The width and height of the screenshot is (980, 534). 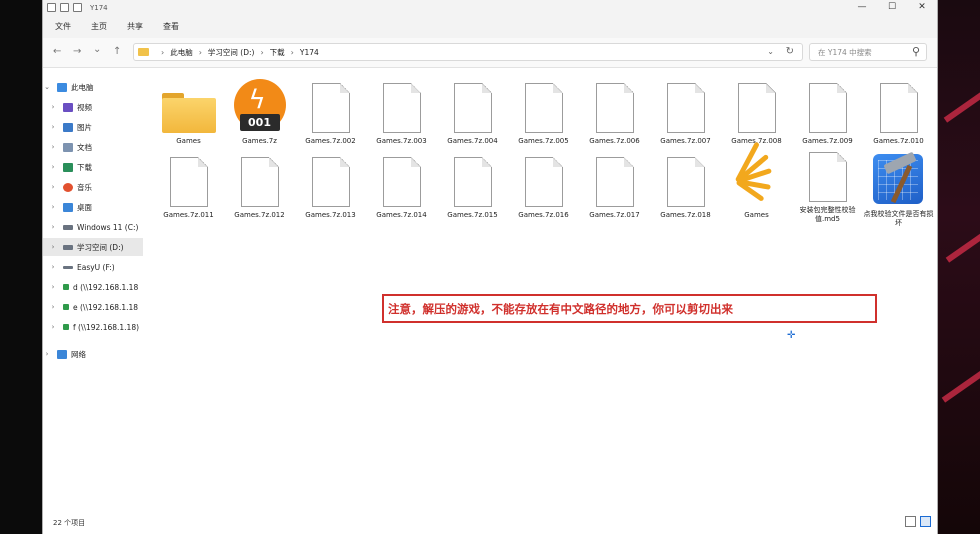 What do you see at coordinates (862, 7) in the screenshot?
I see `minimize-button: —` at bounding box center [862, 7].